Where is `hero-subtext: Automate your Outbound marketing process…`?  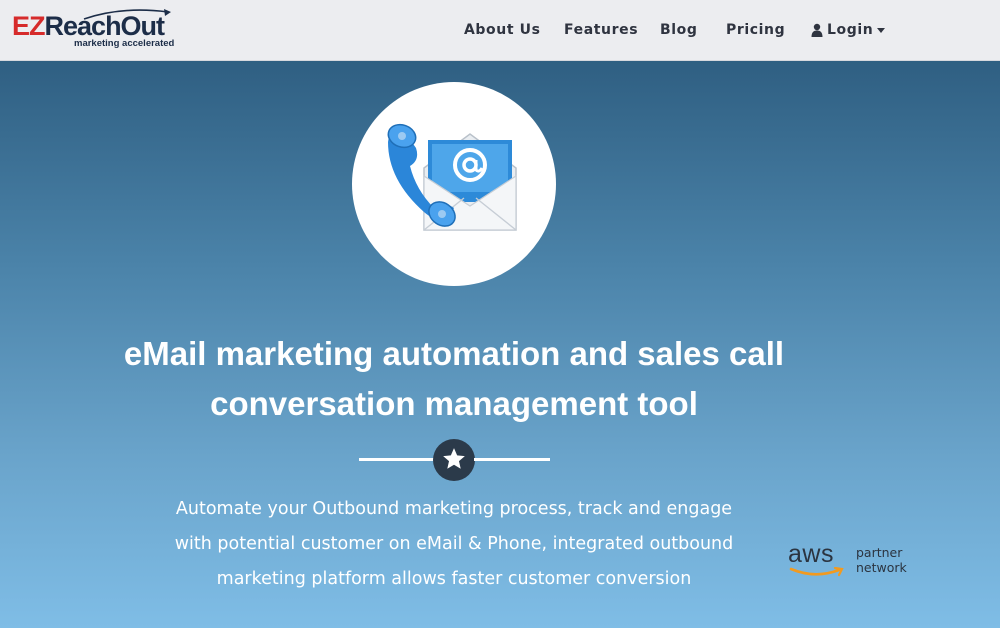
hero-subtext: Automate your Outbound marketing process… is located at coordinates (454, 544).